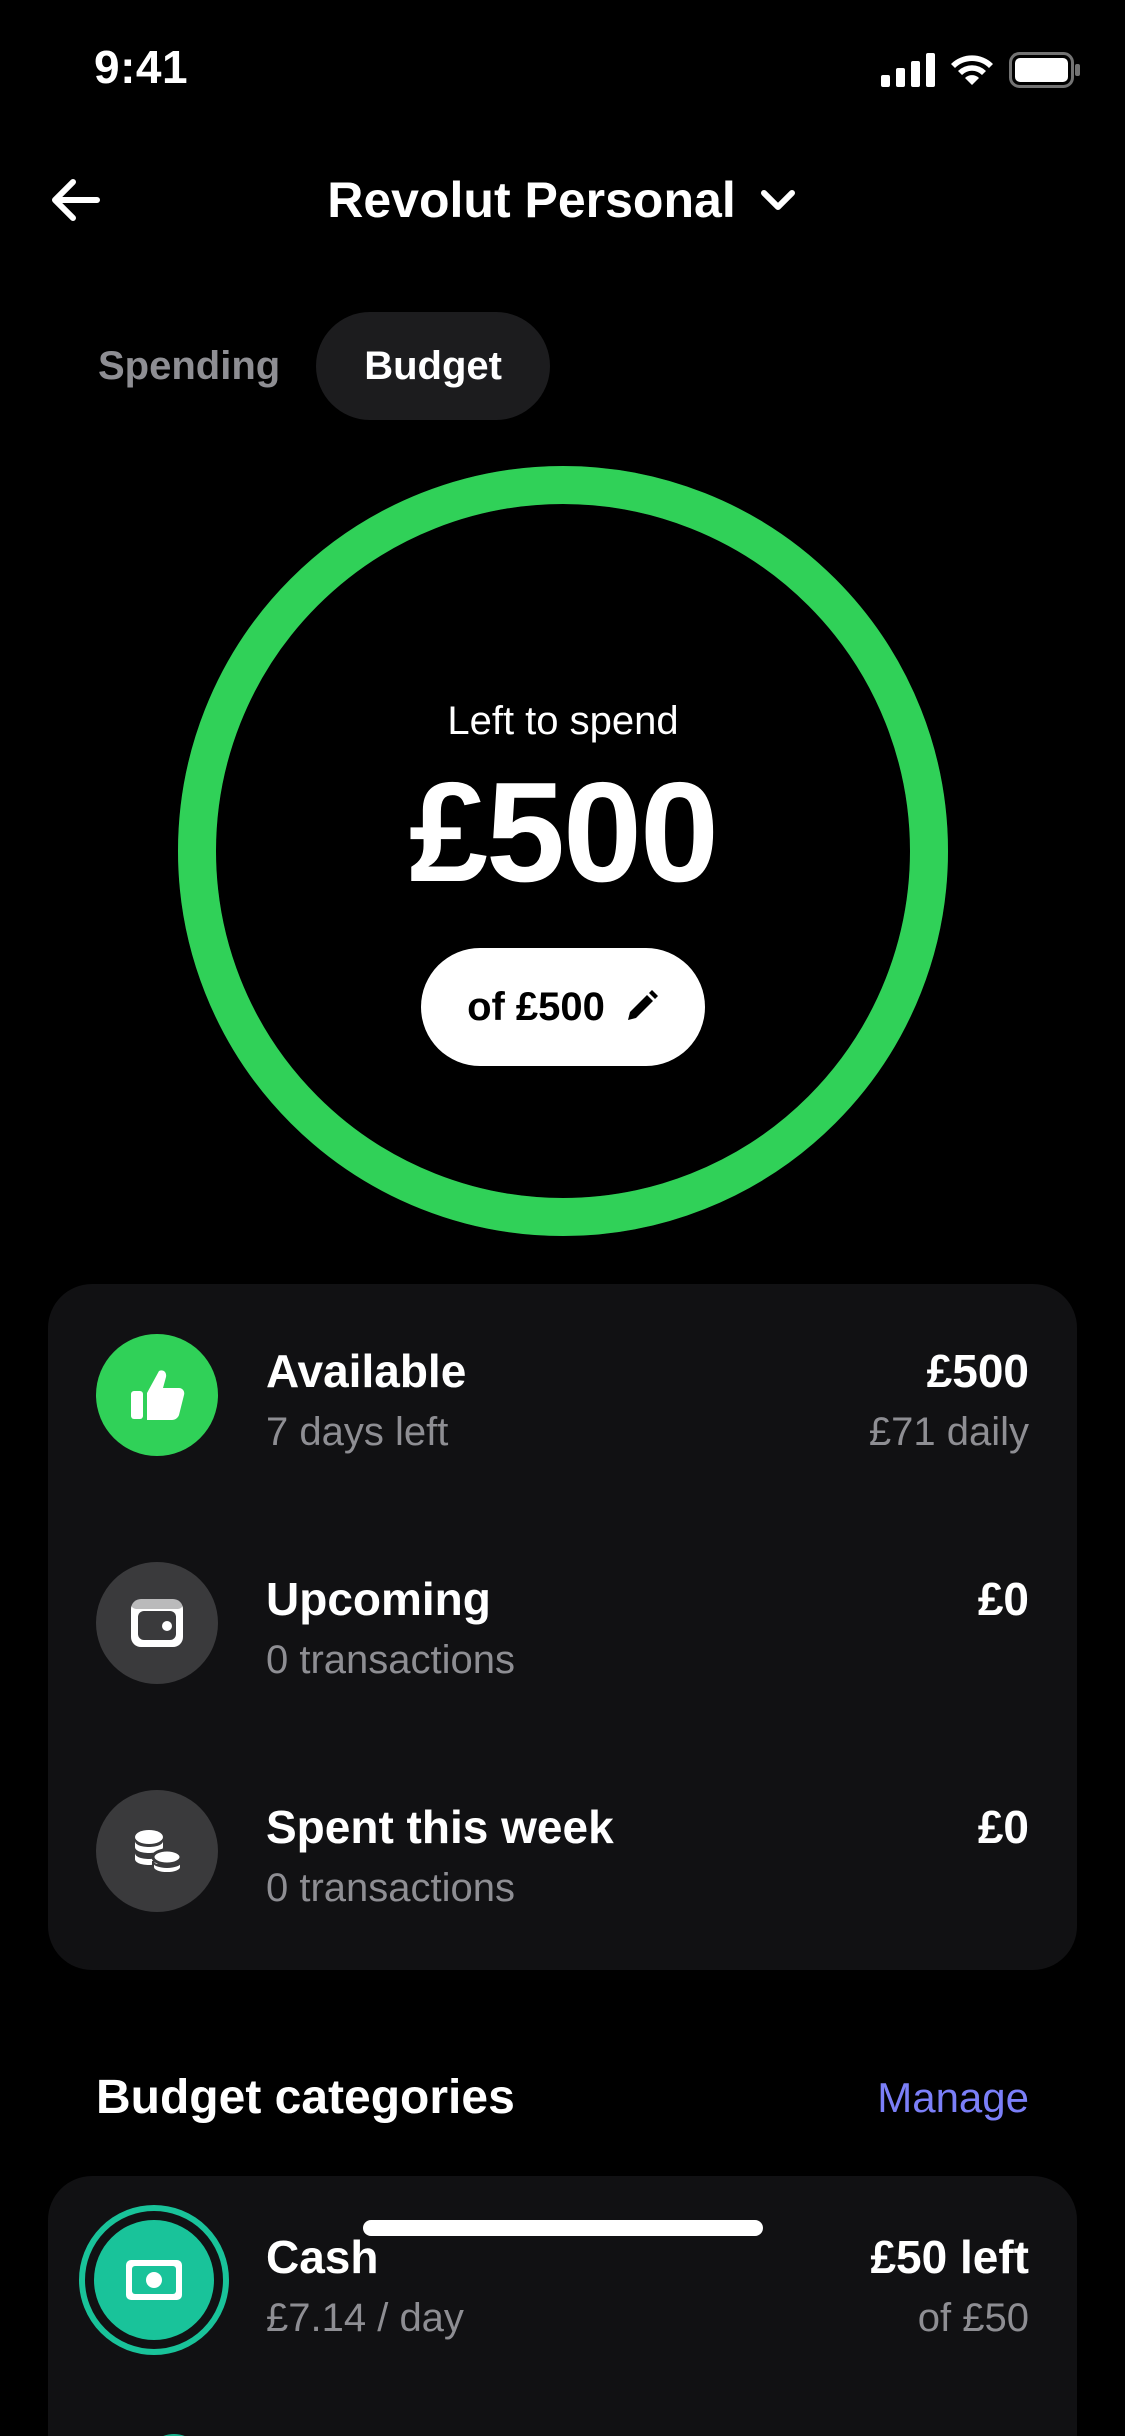 This screenshot has height=2436, width=1125. I want to click on thumbs-up-icon, so click(158, 1395).